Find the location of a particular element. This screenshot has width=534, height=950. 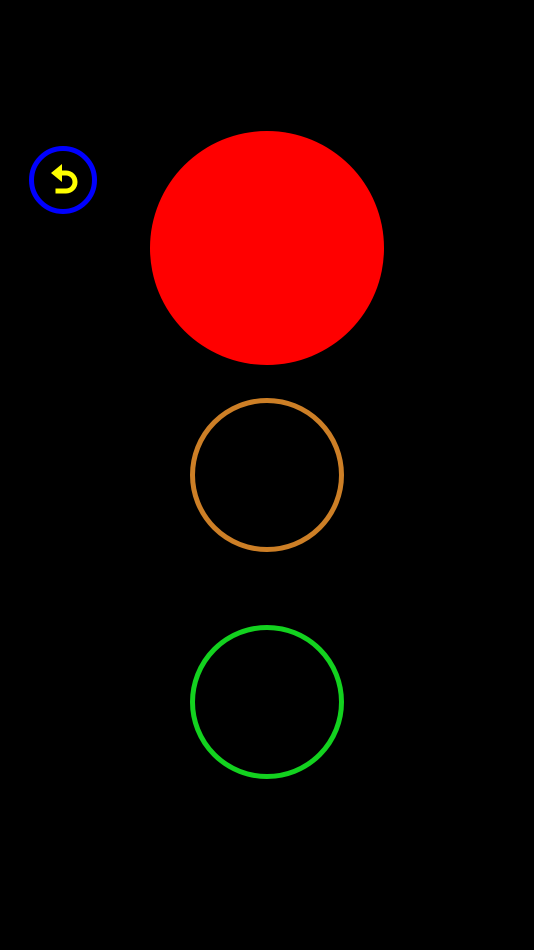

back-button is located at coordinates (63, 180).